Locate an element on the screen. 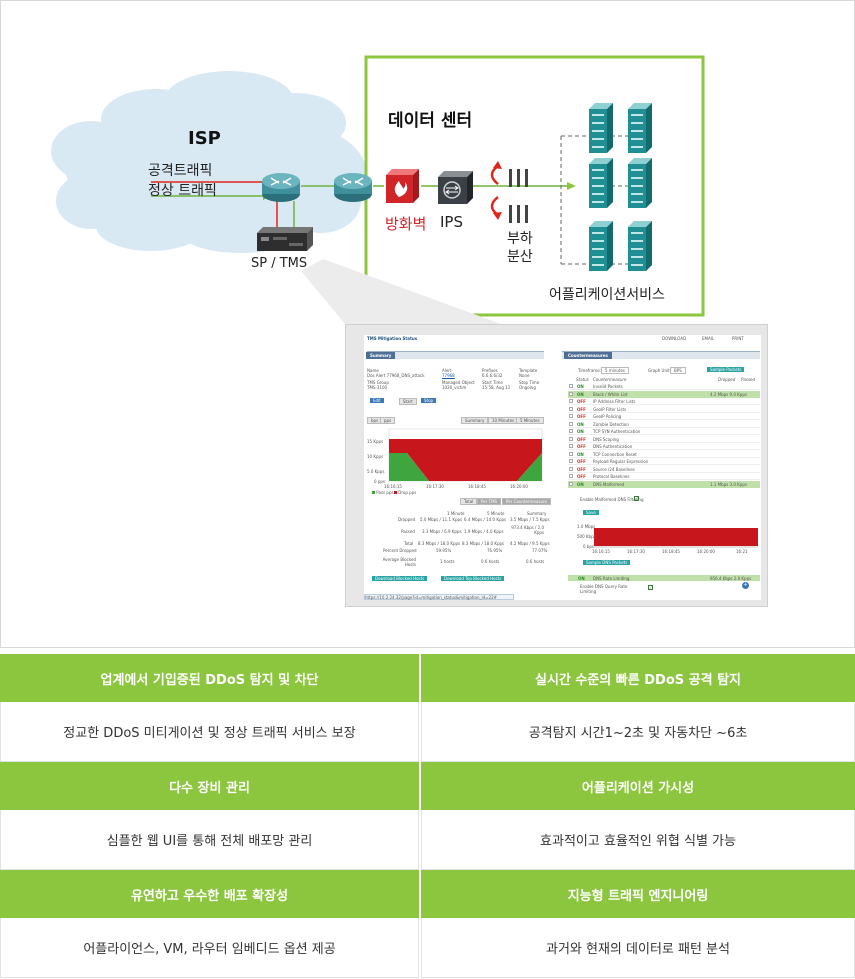  app-service-label: 어플리케이션서비스 is located at coordinates (607, 295).